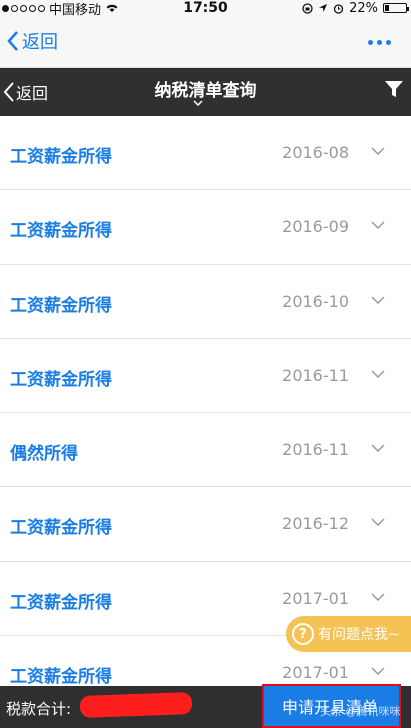  What do you see at coordinates (40, 42) in the screenshot?
I see `outer-back-label: 返回` at bounding box center [40, 42].